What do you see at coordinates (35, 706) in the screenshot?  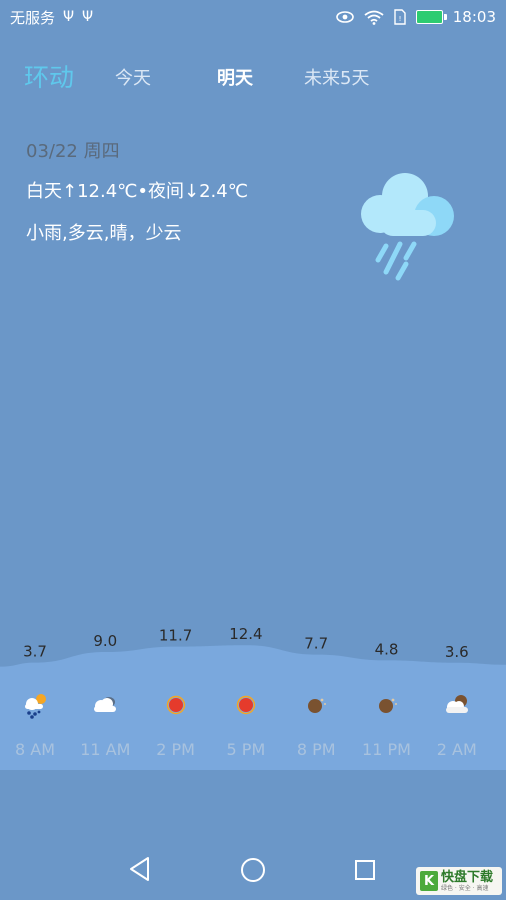 I see `sun-rain-cloud-icon` at bounding box center [35, 706].